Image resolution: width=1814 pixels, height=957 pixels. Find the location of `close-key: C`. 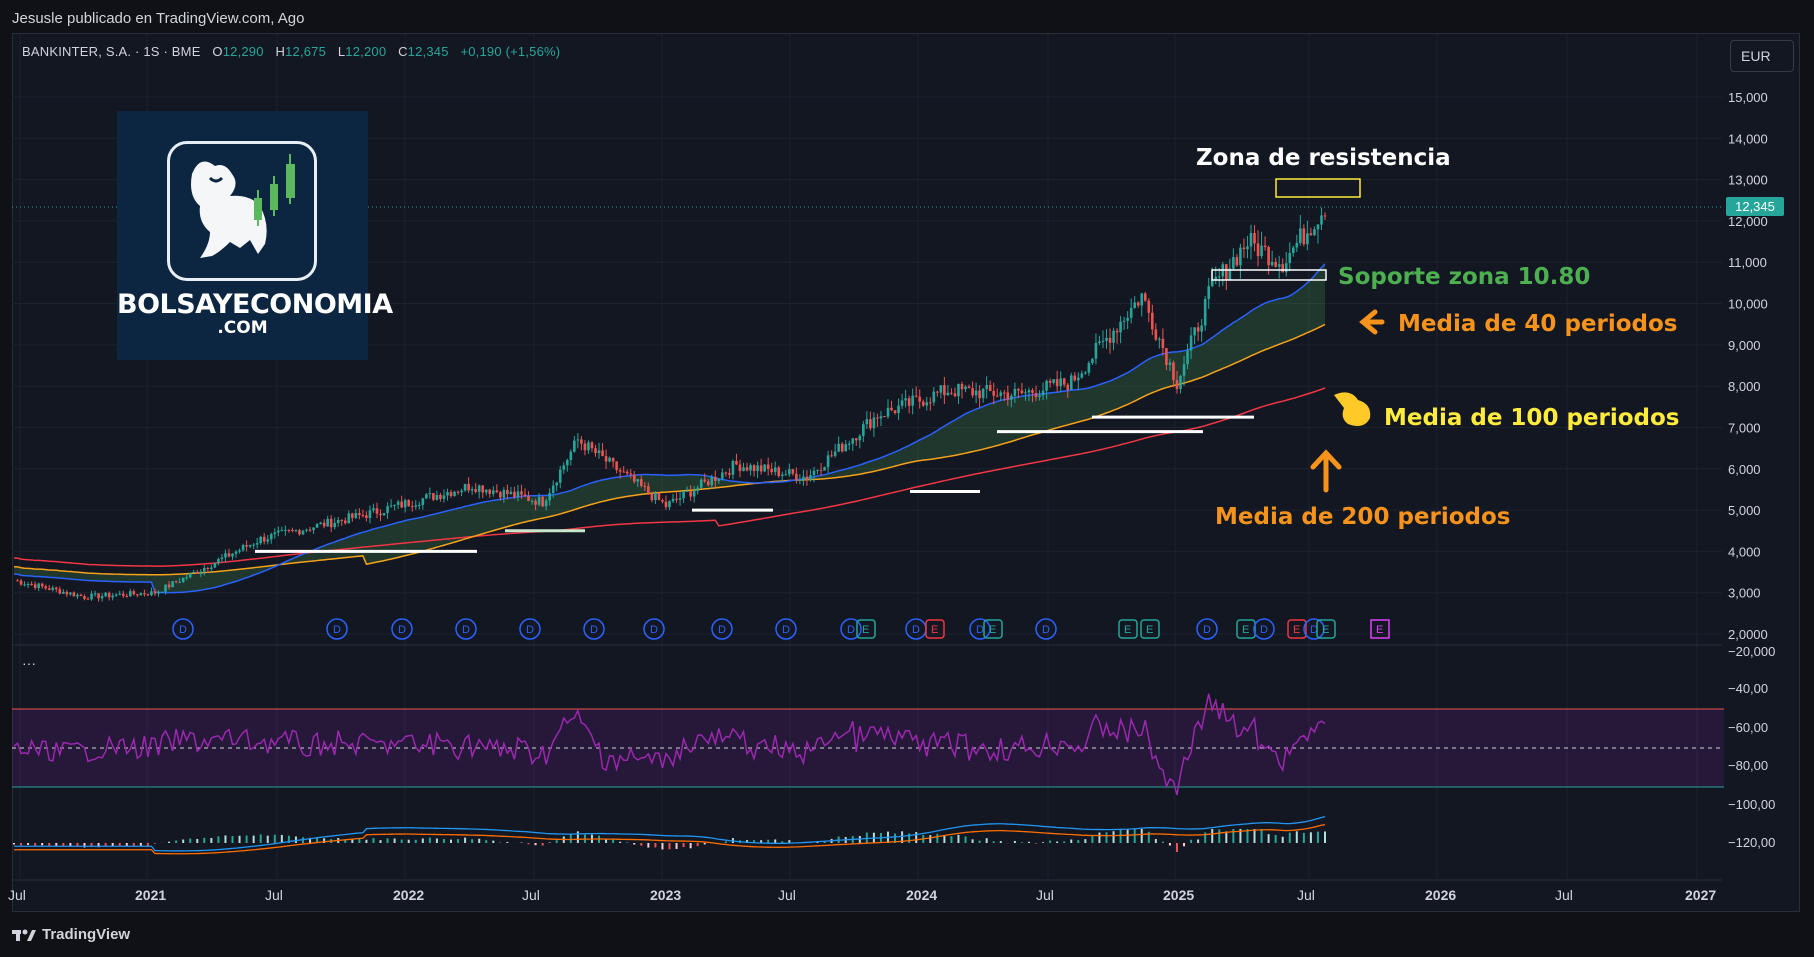

close-key: C is located at coordinates (403, 51).